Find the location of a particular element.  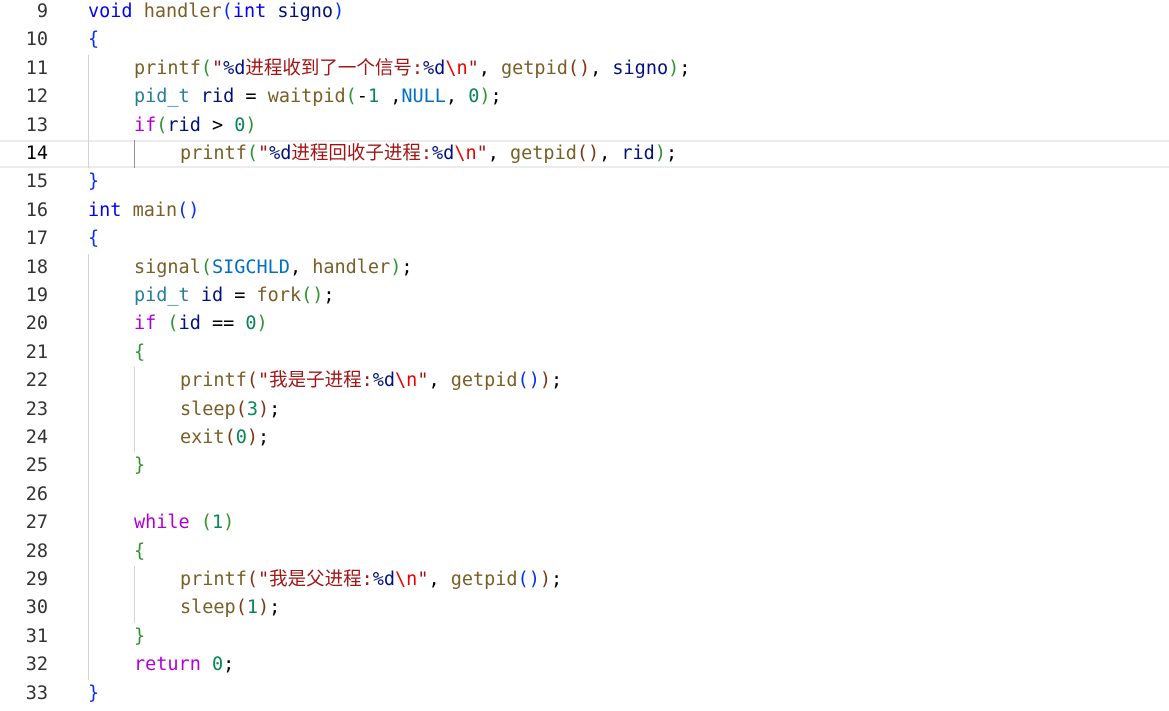

line-number: 11 is located at coordinates (36, 68).